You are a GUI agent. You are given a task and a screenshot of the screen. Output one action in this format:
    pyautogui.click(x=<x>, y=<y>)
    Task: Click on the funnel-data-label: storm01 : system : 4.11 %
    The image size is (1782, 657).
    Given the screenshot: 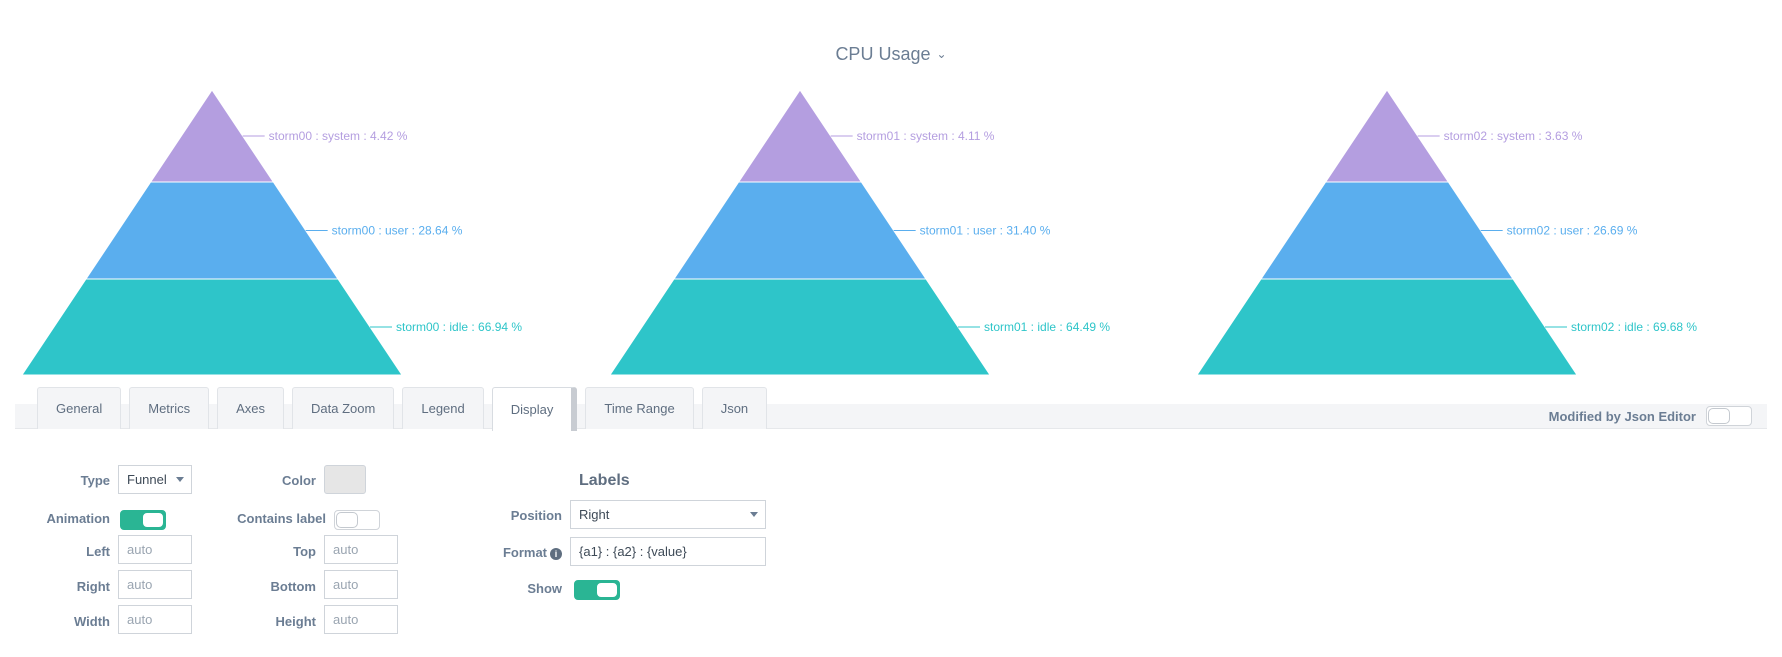 What is the action you would take?
    pyautogui.click(x=926, y=136)
    